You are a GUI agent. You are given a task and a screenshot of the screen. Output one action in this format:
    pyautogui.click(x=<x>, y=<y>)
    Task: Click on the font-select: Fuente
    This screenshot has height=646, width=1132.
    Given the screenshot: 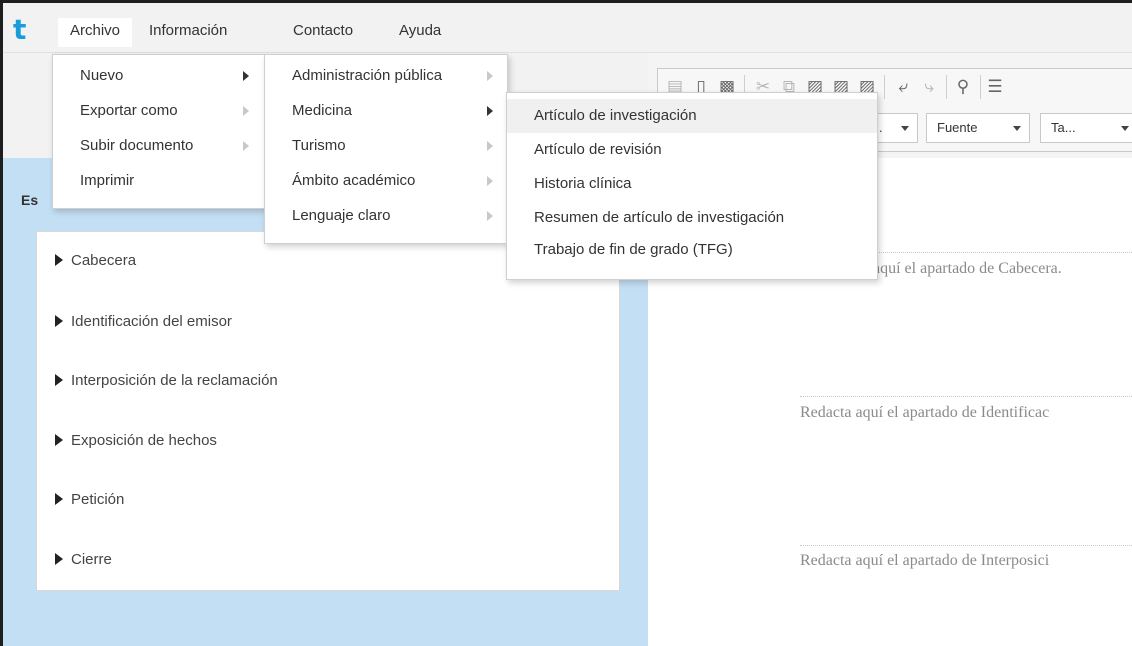 What is the action you would take?
    pyautogui.click(x=978, y=128)
    